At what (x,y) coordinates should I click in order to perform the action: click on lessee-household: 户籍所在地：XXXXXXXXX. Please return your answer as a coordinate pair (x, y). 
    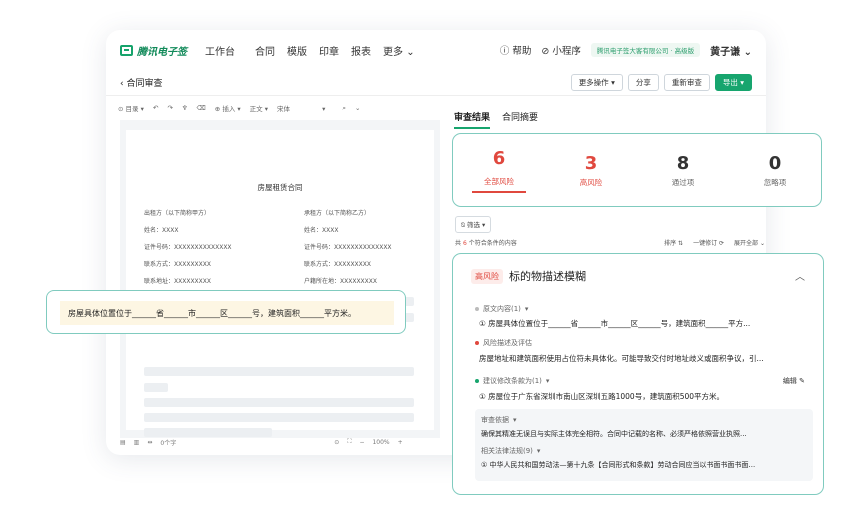
    Looking at the image, I should click on (340, 281).